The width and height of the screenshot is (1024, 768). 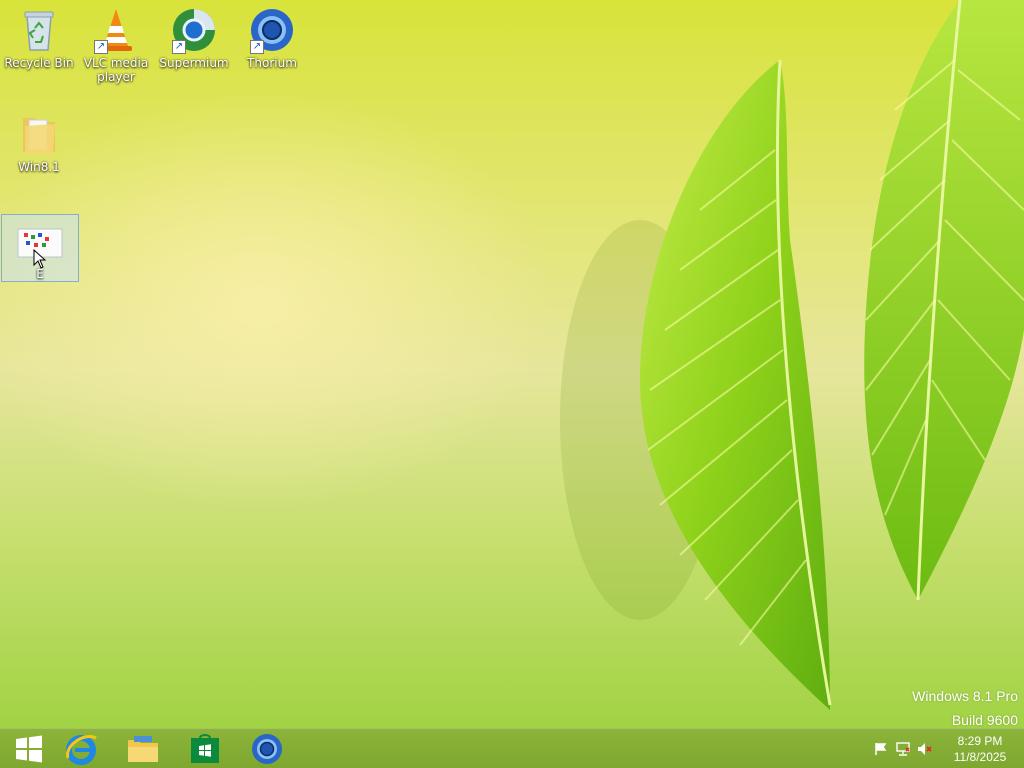 What do you see at coordinates (272, 63) in the screenshot?
I see `icon-label: Thorium` at bounding box center [272, 63].